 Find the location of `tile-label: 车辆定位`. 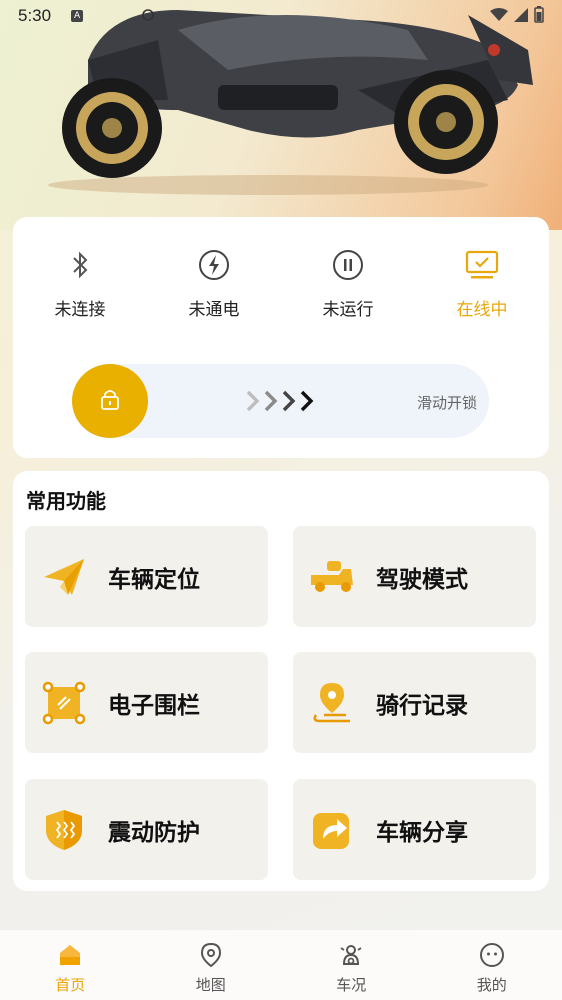

tile-label: 车辆定位 is located at coordinates (154, 579).